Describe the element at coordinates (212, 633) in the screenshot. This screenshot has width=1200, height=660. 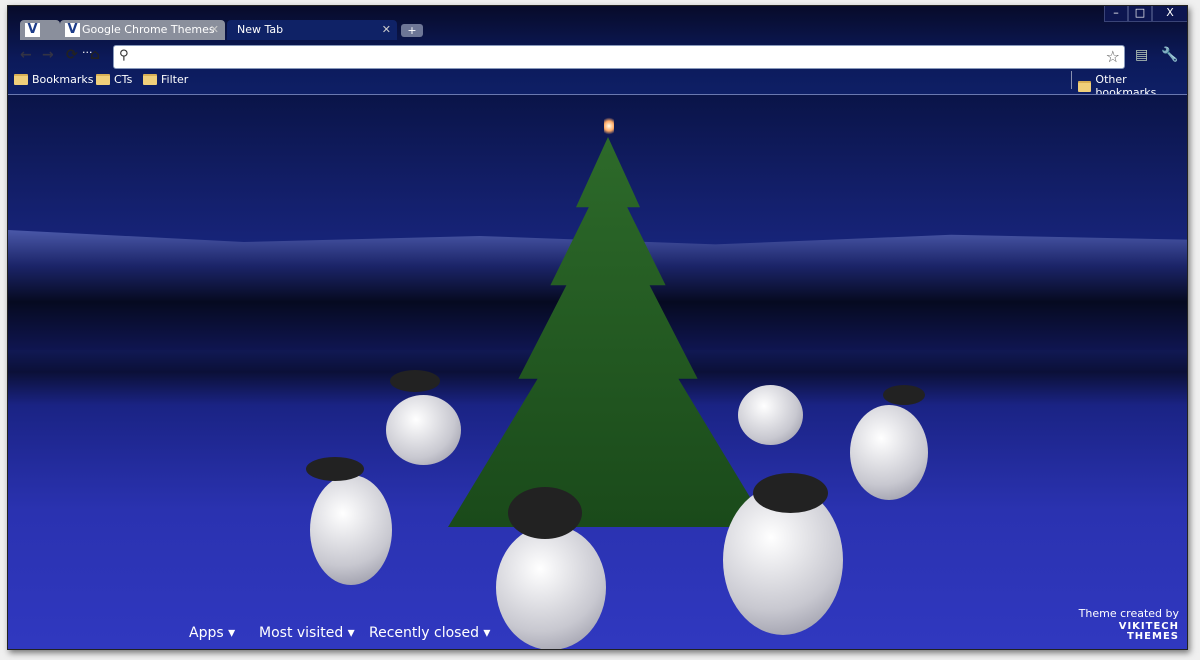
I see `apps-menu: Apps ▾` at that location.